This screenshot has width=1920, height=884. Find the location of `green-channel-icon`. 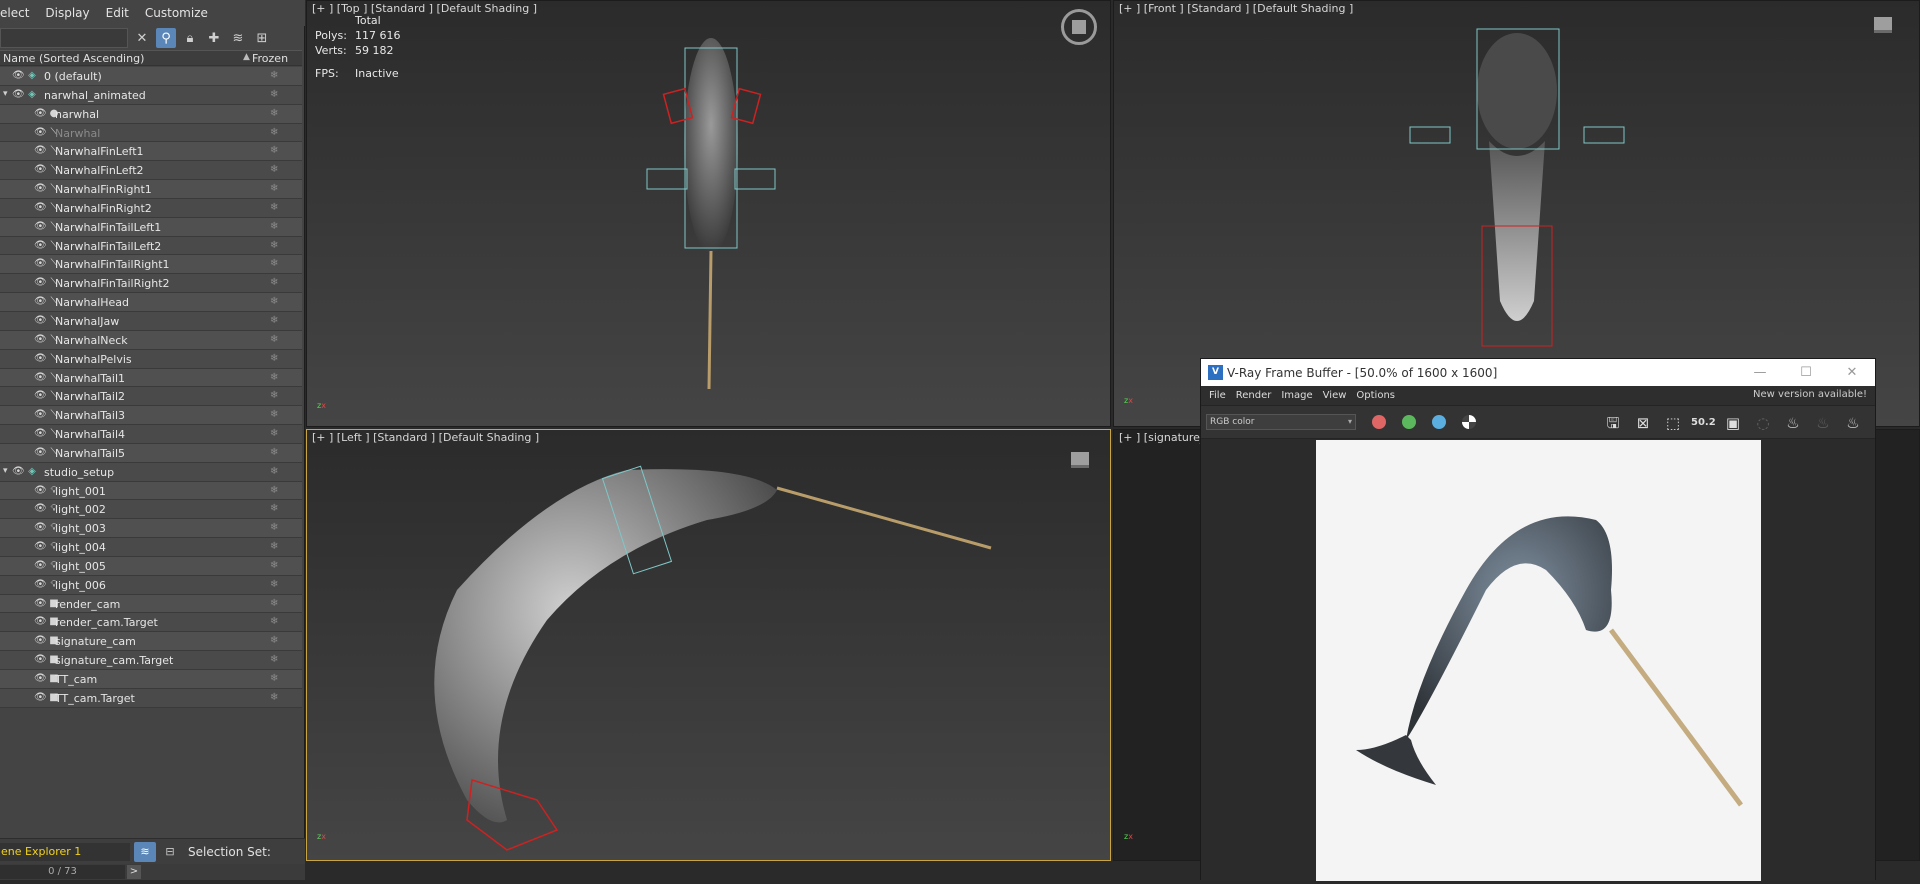

green-channel-icon is located at coordinates (1409, 422).